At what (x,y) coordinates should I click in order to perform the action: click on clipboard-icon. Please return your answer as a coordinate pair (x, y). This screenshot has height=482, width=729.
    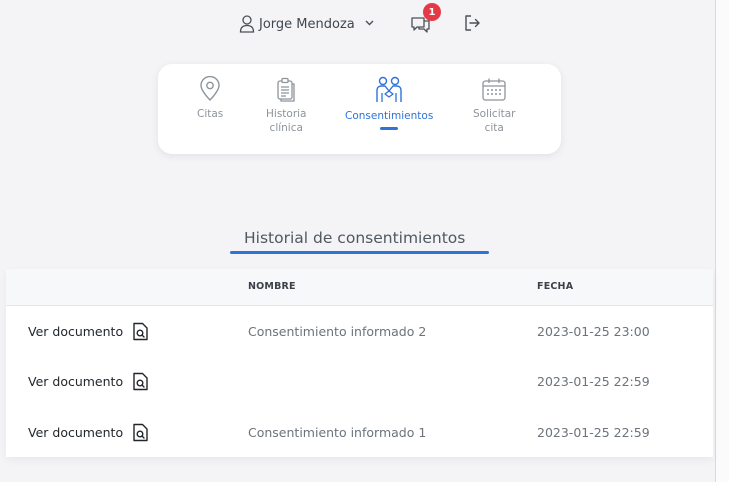
    Looking at the image, I should click on (286, 89).